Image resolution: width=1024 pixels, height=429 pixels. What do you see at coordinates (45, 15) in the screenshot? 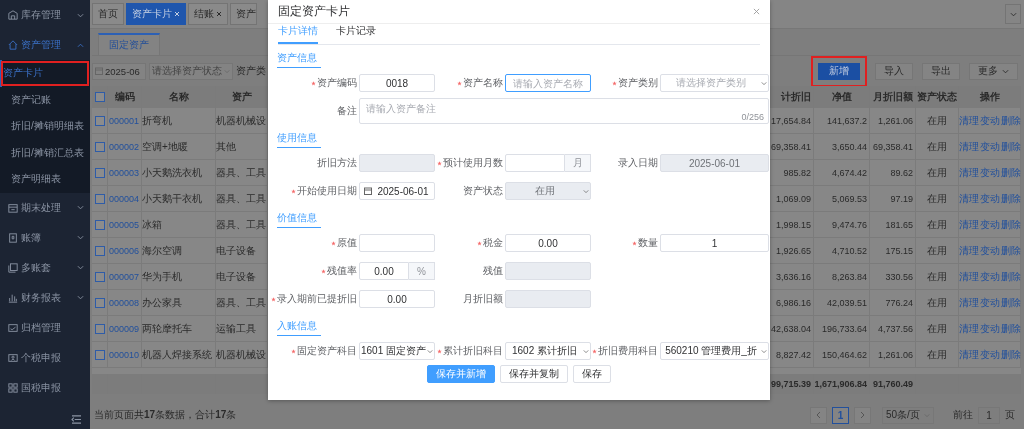
I see `sidebar-item: 库存管理` at bounding box center [45, 15].